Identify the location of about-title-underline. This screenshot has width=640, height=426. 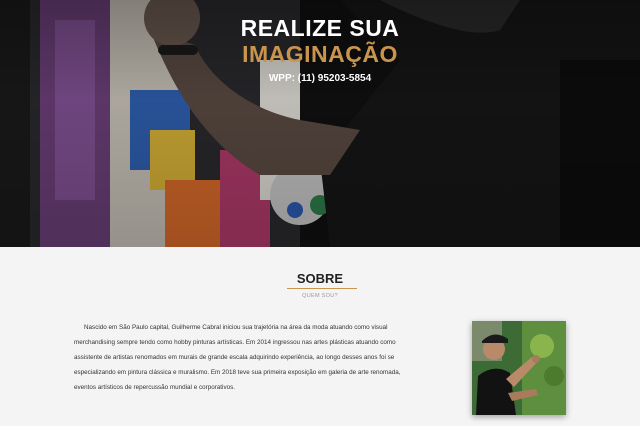
(322, 288).